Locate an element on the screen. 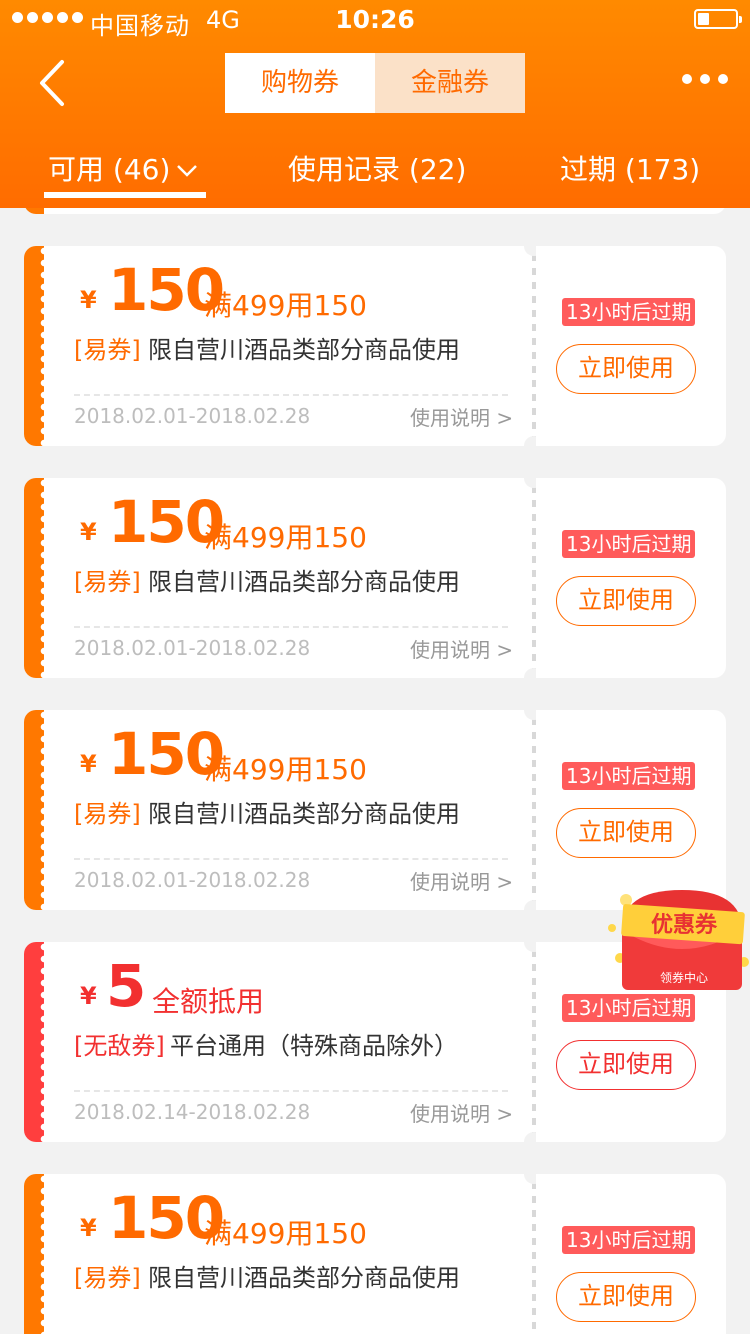 The image size is (750, 1334). float-title: 优惠券 is located at coordinates (684, 925).